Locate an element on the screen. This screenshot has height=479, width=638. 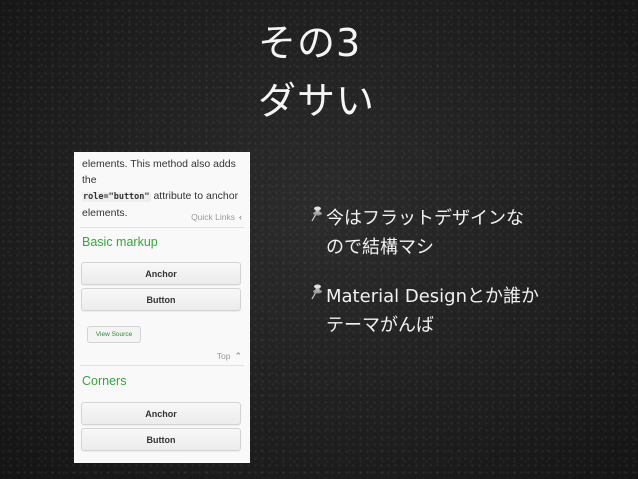
top-link: Top ⌃ is located at coordinates (229, 356).